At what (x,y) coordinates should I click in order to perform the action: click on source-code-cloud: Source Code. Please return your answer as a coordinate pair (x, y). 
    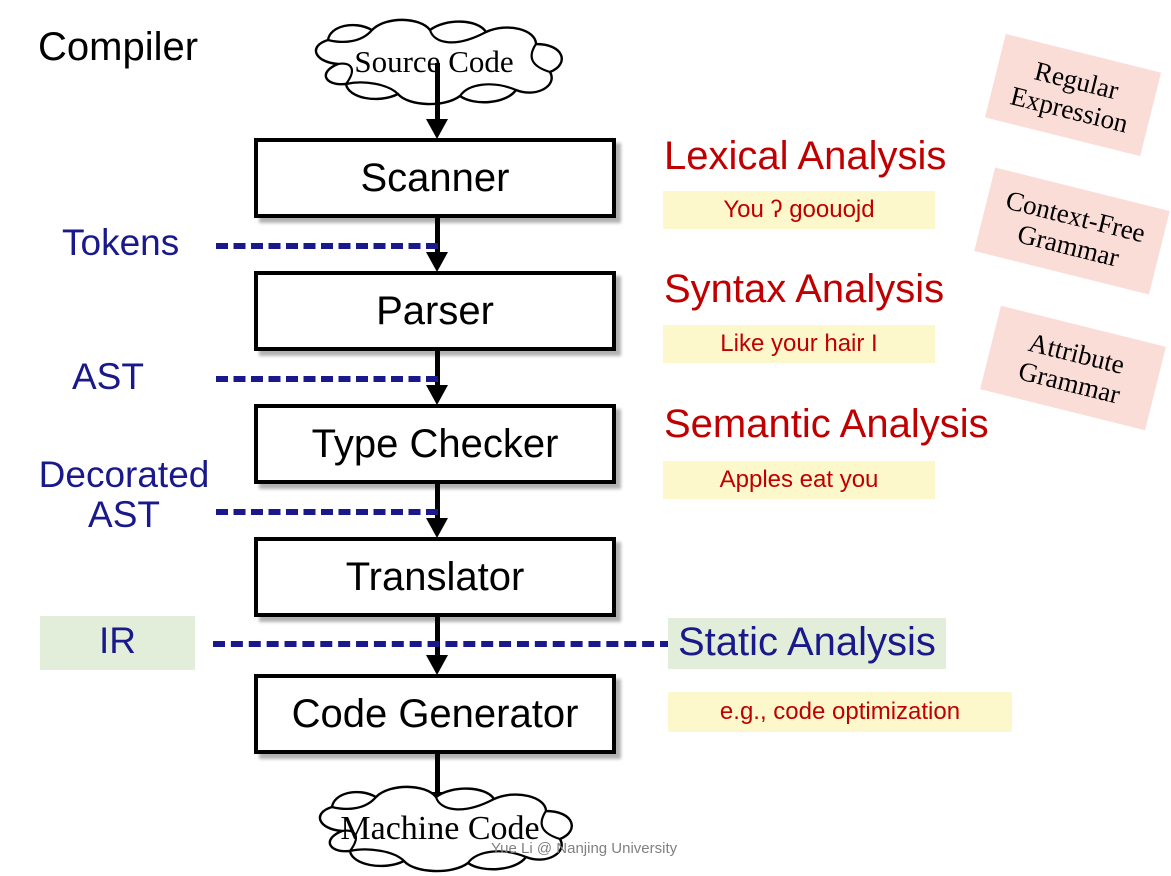
    Looking at the image, I should click on (434, 62).